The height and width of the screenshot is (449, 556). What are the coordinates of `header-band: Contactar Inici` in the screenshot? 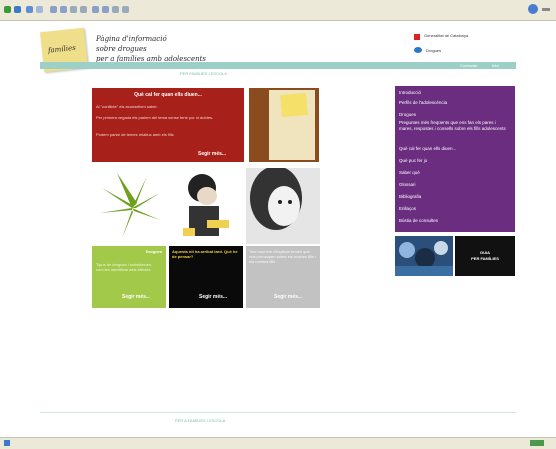 It's located at (278, 65).